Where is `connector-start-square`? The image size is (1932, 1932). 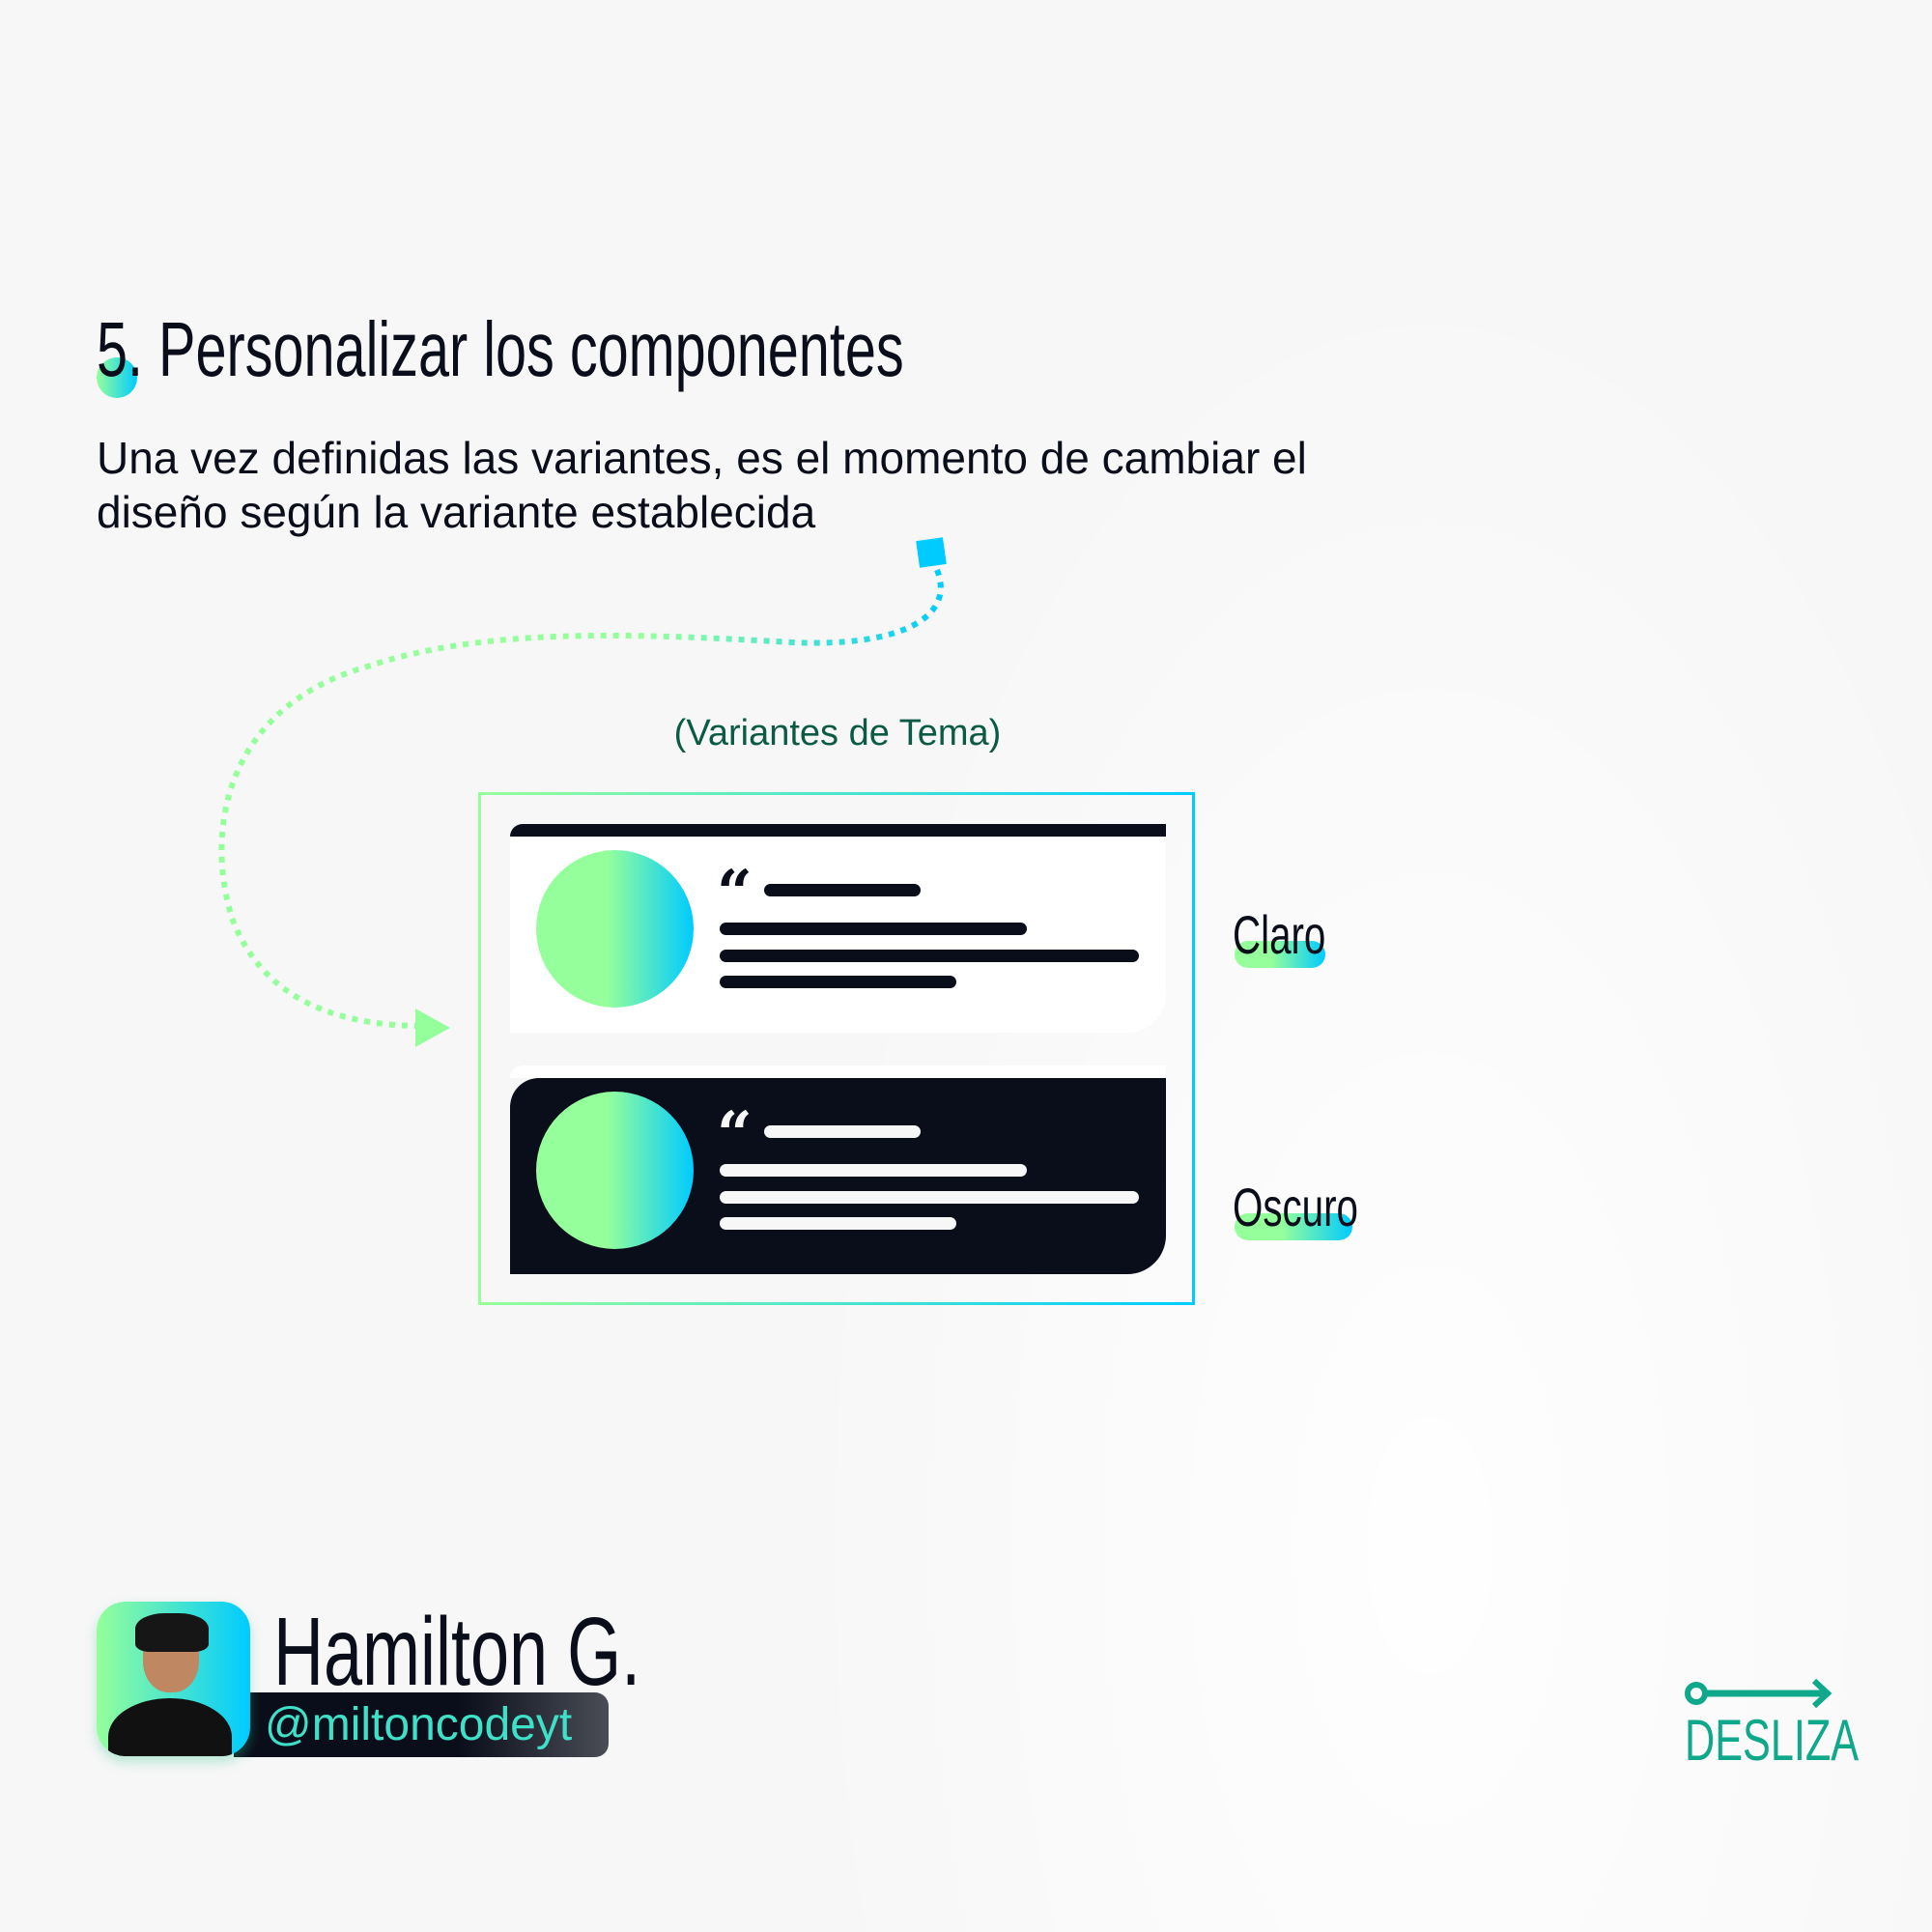
connector-start-square is located at coordinates (931, 552).